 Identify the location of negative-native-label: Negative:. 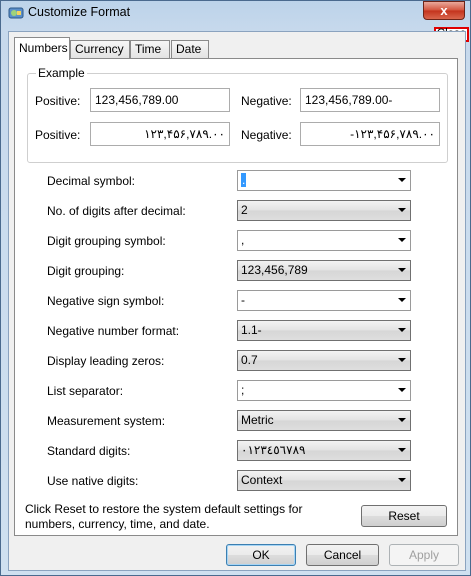
(266, 135).